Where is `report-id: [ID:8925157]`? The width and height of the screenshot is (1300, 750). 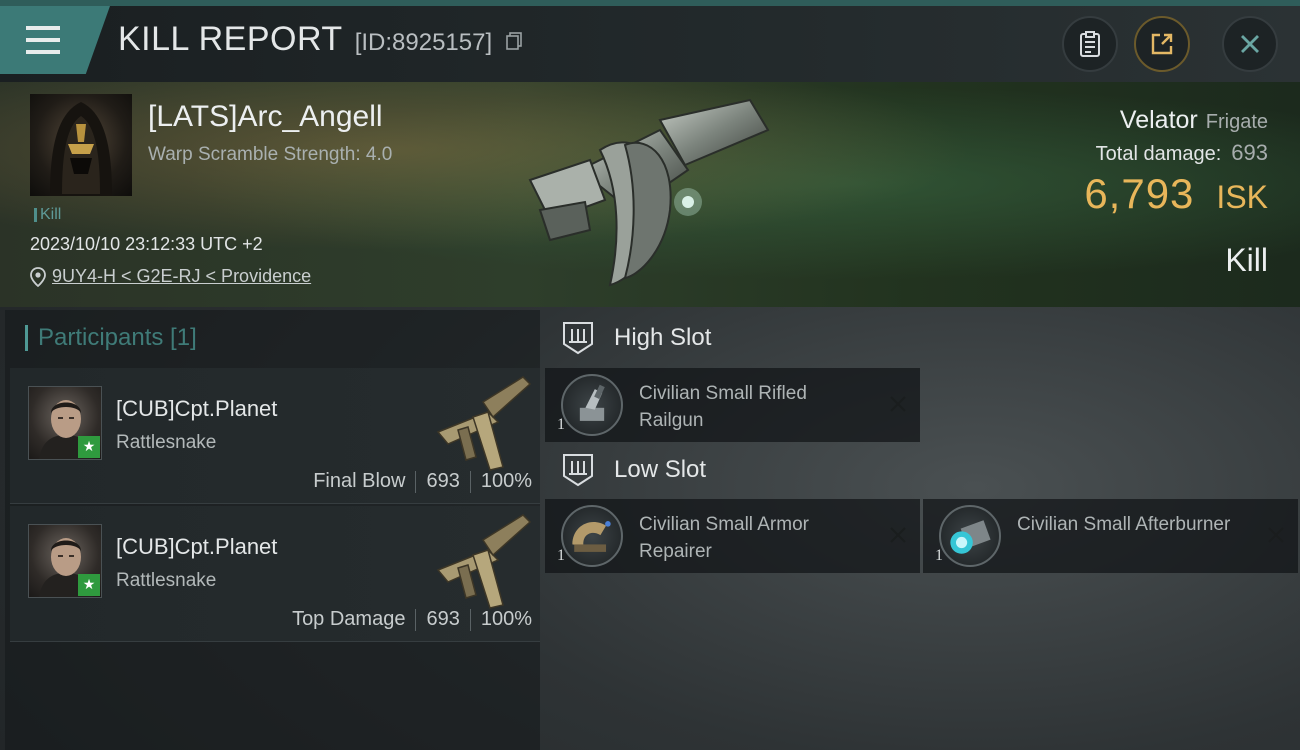 report-id: [ID:8925157] is located at coordinates (423, 42).